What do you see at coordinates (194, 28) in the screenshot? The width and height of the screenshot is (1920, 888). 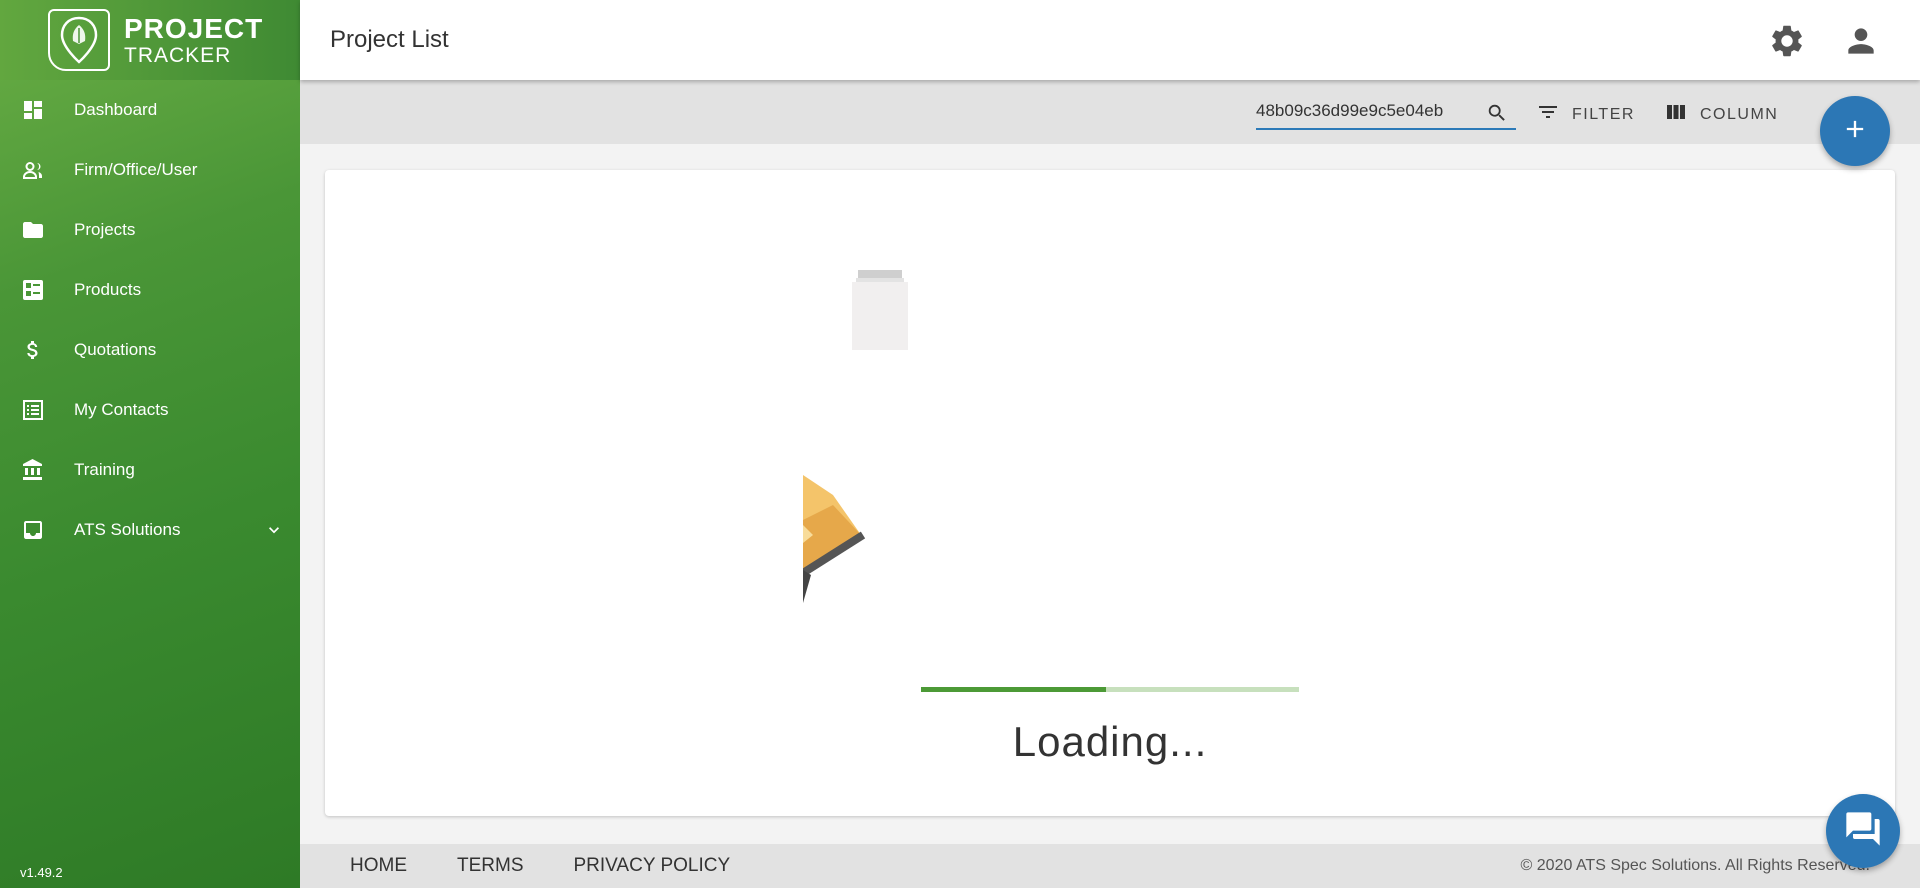 I see `logo-title: PROJECT` at bounding box center [194, 28].